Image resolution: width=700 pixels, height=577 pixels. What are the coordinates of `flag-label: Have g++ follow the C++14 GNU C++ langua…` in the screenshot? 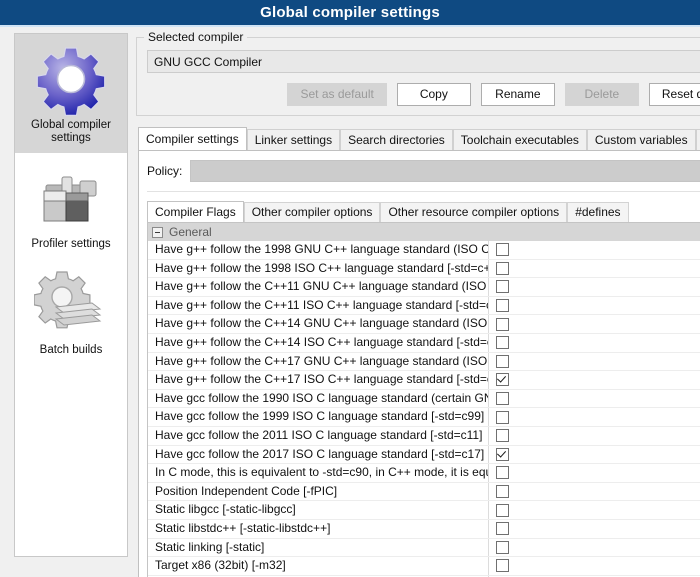 It's located at (318, 324).